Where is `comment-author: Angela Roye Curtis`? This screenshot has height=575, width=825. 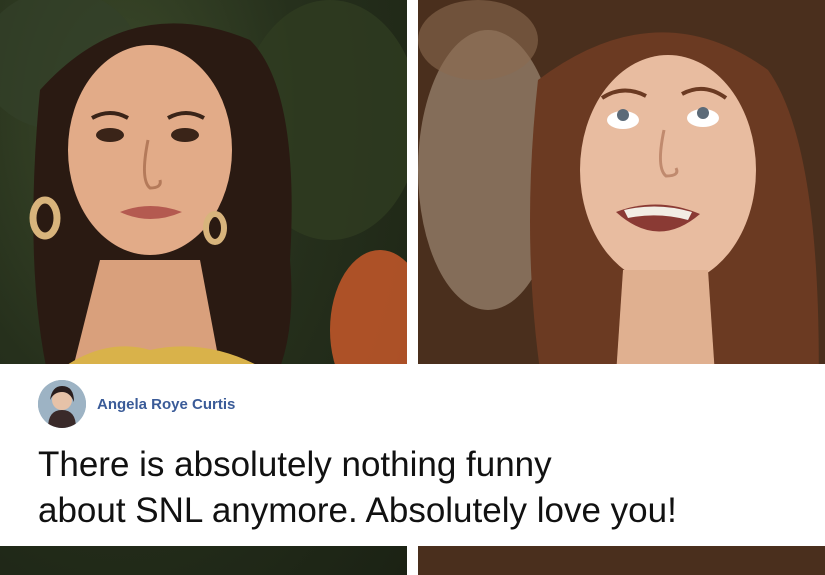 comment-author: Angela Roye Curtis is located at coordinates (166, 404).